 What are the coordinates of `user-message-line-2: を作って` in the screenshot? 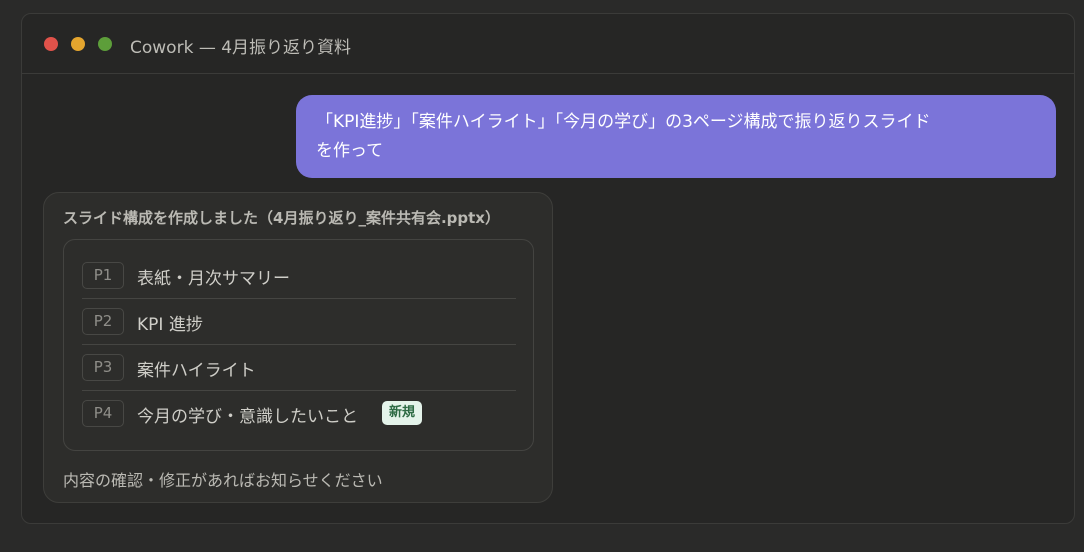 It's located at (350, 151).